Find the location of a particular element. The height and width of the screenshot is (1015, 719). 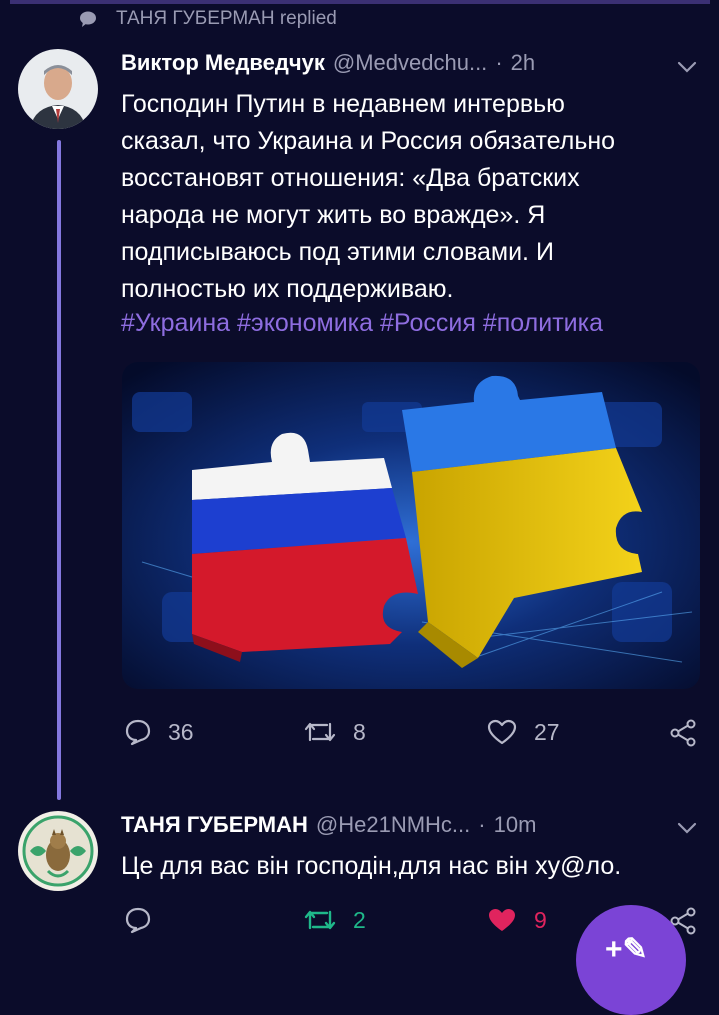

avatar-tweet1 is located at coordinates (58, 89).